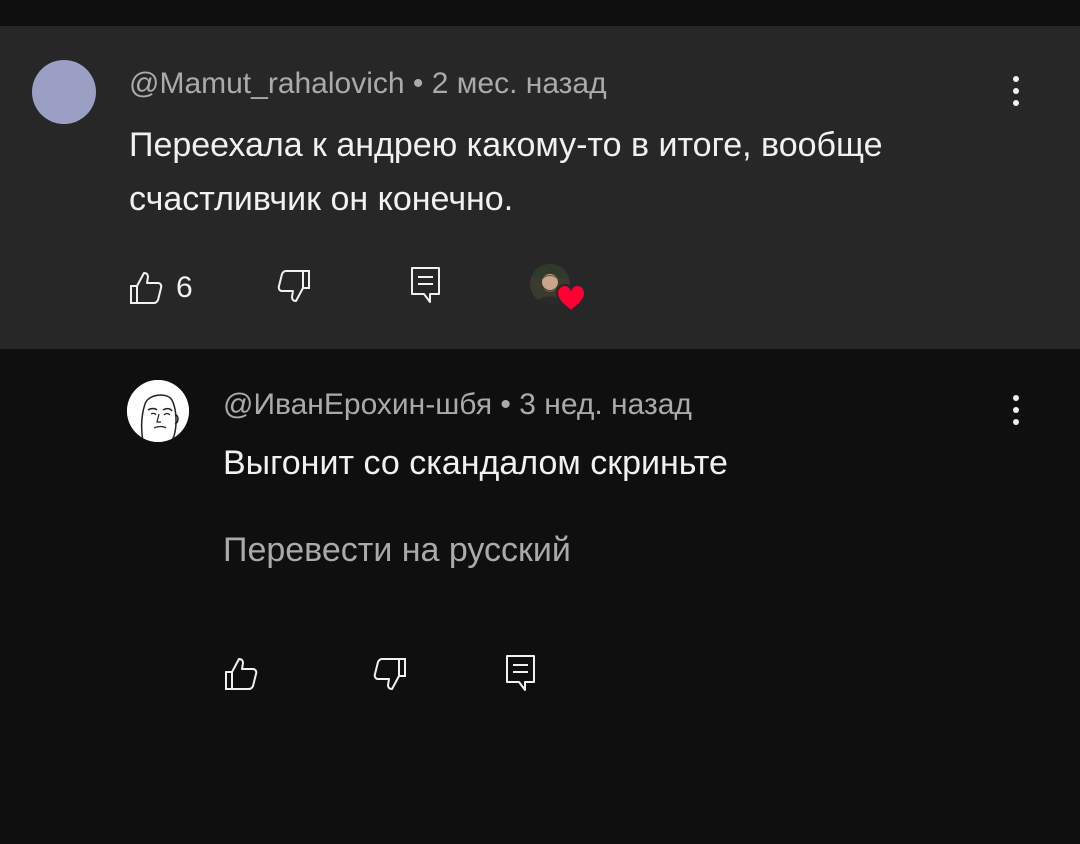 This screenshot has height=844, width=1080. Describe the element at coordinates (184, 287) in the screenshot. I see `like-count: 6` at that location.